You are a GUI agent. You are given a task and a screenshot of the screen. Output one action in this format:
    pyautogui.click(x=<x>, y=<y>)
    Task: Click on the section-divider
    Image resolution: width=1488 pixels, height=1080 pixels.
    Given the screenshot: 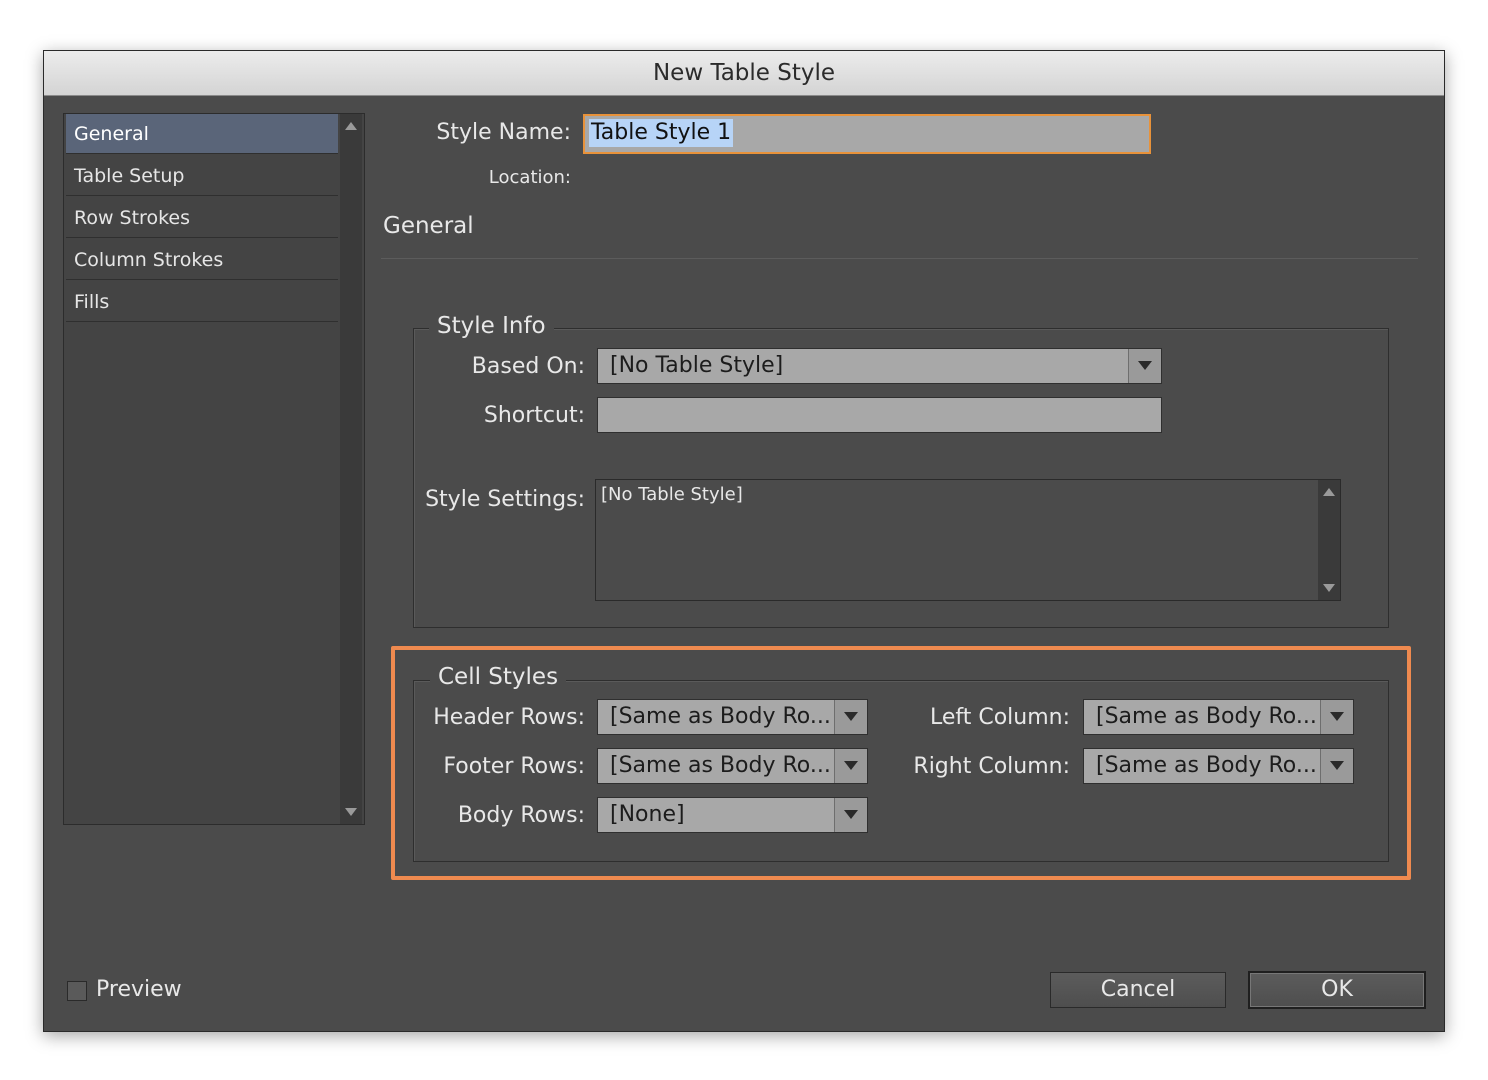 What is the action you would take?
    pyautogui.click(x=899, y=258)
    